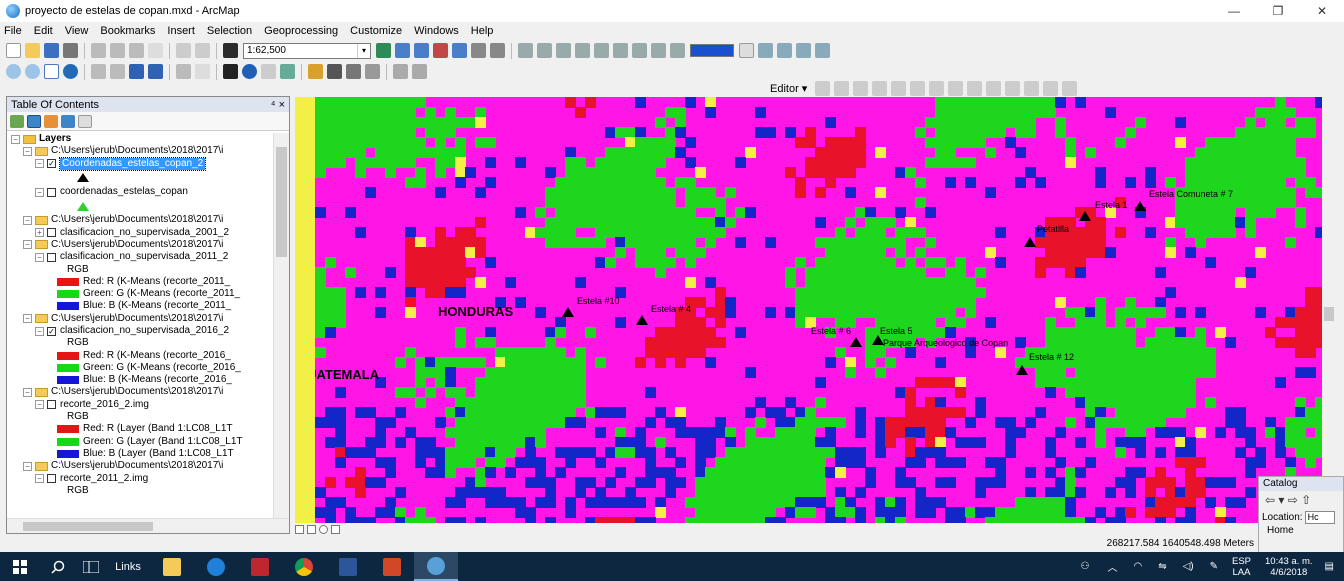 This screenshot has width=1344, height=581. I want to click on toc-row: + clasificacion_no_supervisada_2001_2, so click(141, 232).